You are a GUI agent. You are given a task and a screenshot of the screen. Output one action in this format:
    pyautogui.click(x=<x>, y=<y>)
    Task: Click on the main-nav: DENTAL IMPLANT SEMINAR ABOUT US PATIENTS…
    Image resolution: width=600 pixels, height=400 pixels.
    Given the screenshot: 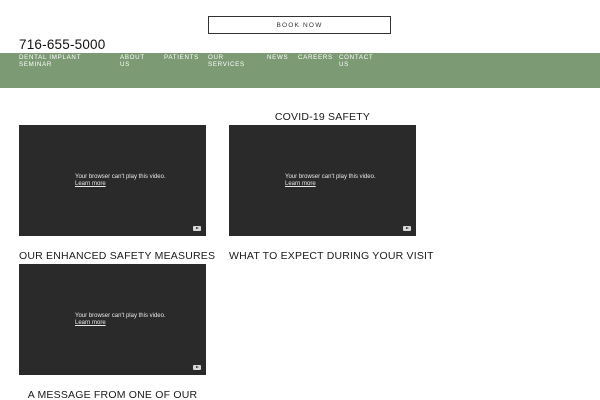 What is the action you would take?
    pyautogui.click(x=300, y=70)
    